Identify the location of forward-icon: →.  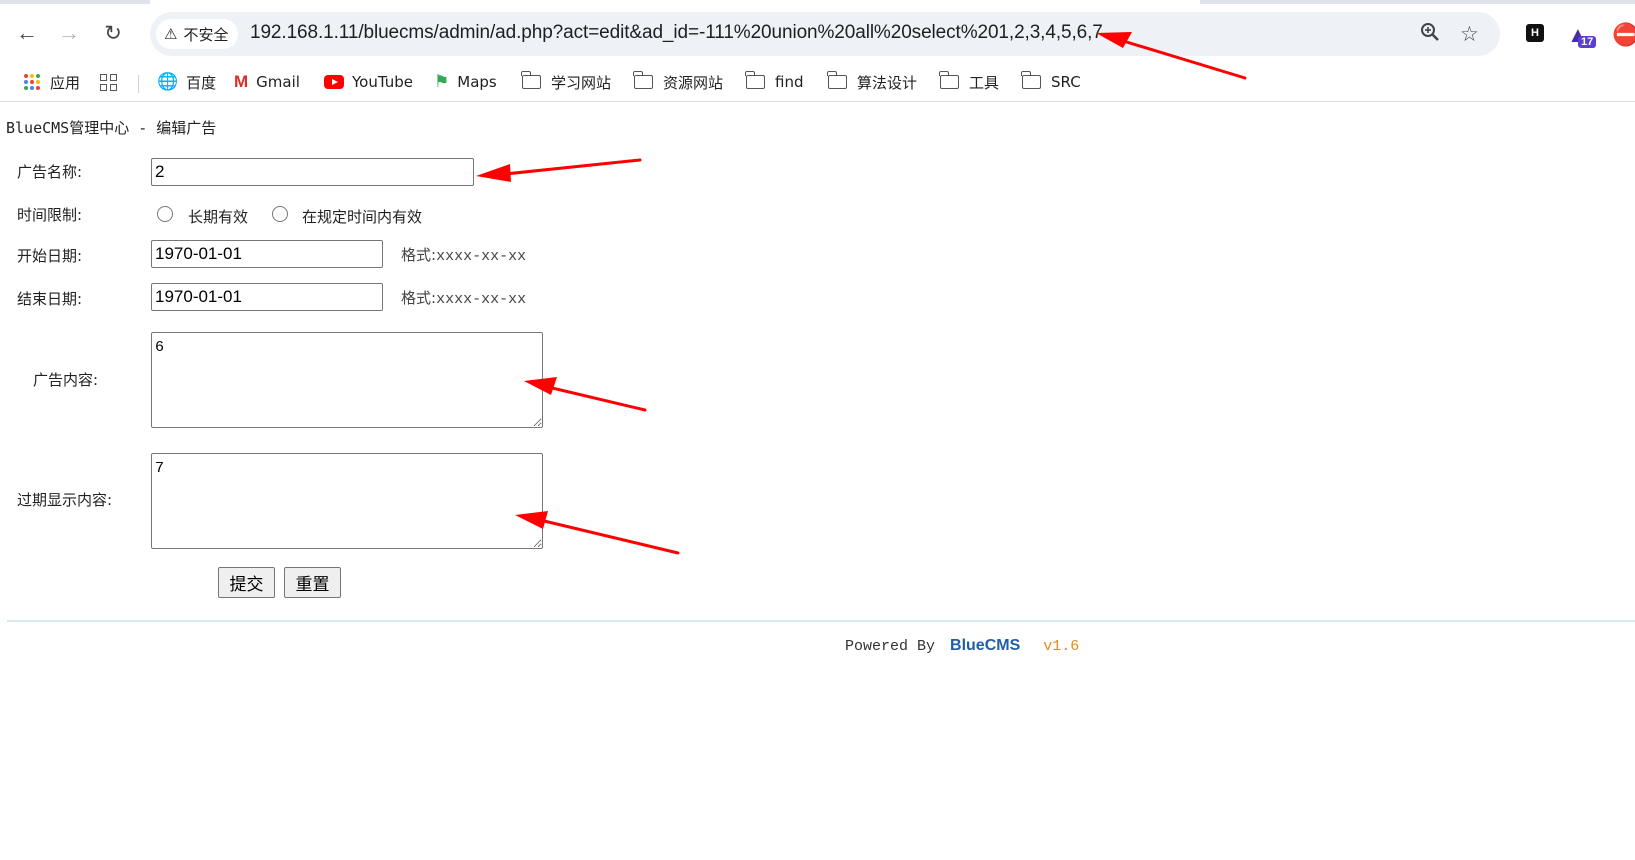
(69, 33).